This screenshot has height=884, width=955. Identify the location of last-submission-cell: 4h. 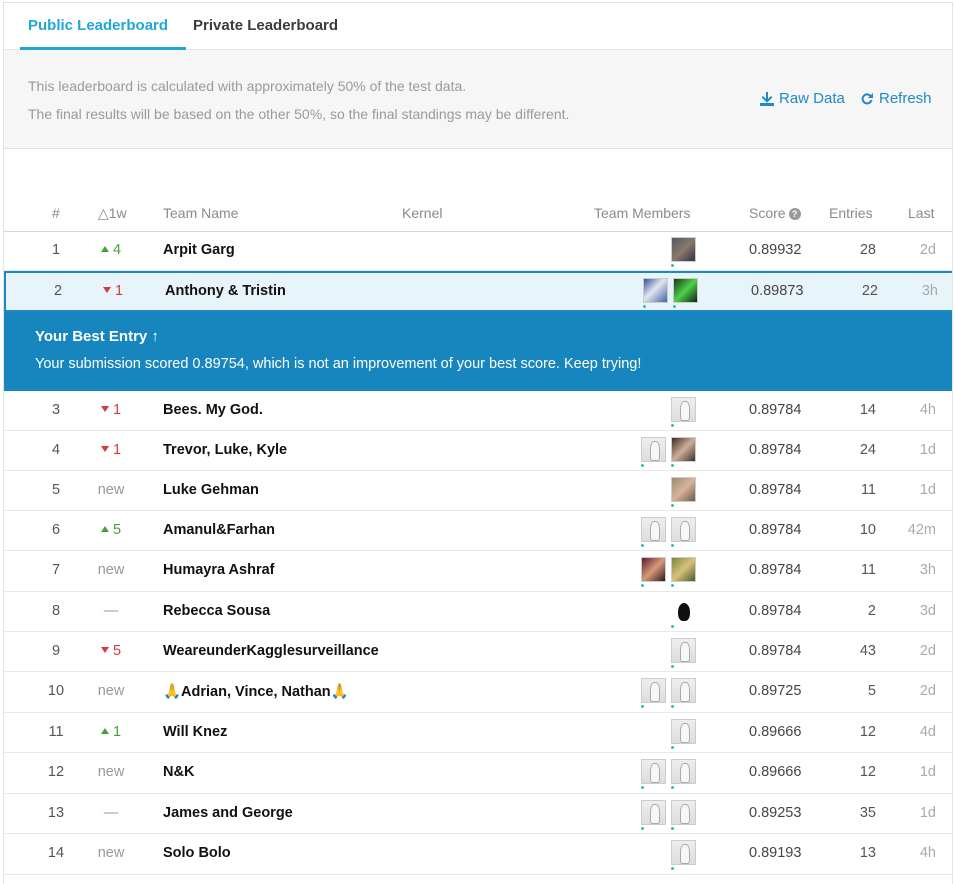
(927, 410).